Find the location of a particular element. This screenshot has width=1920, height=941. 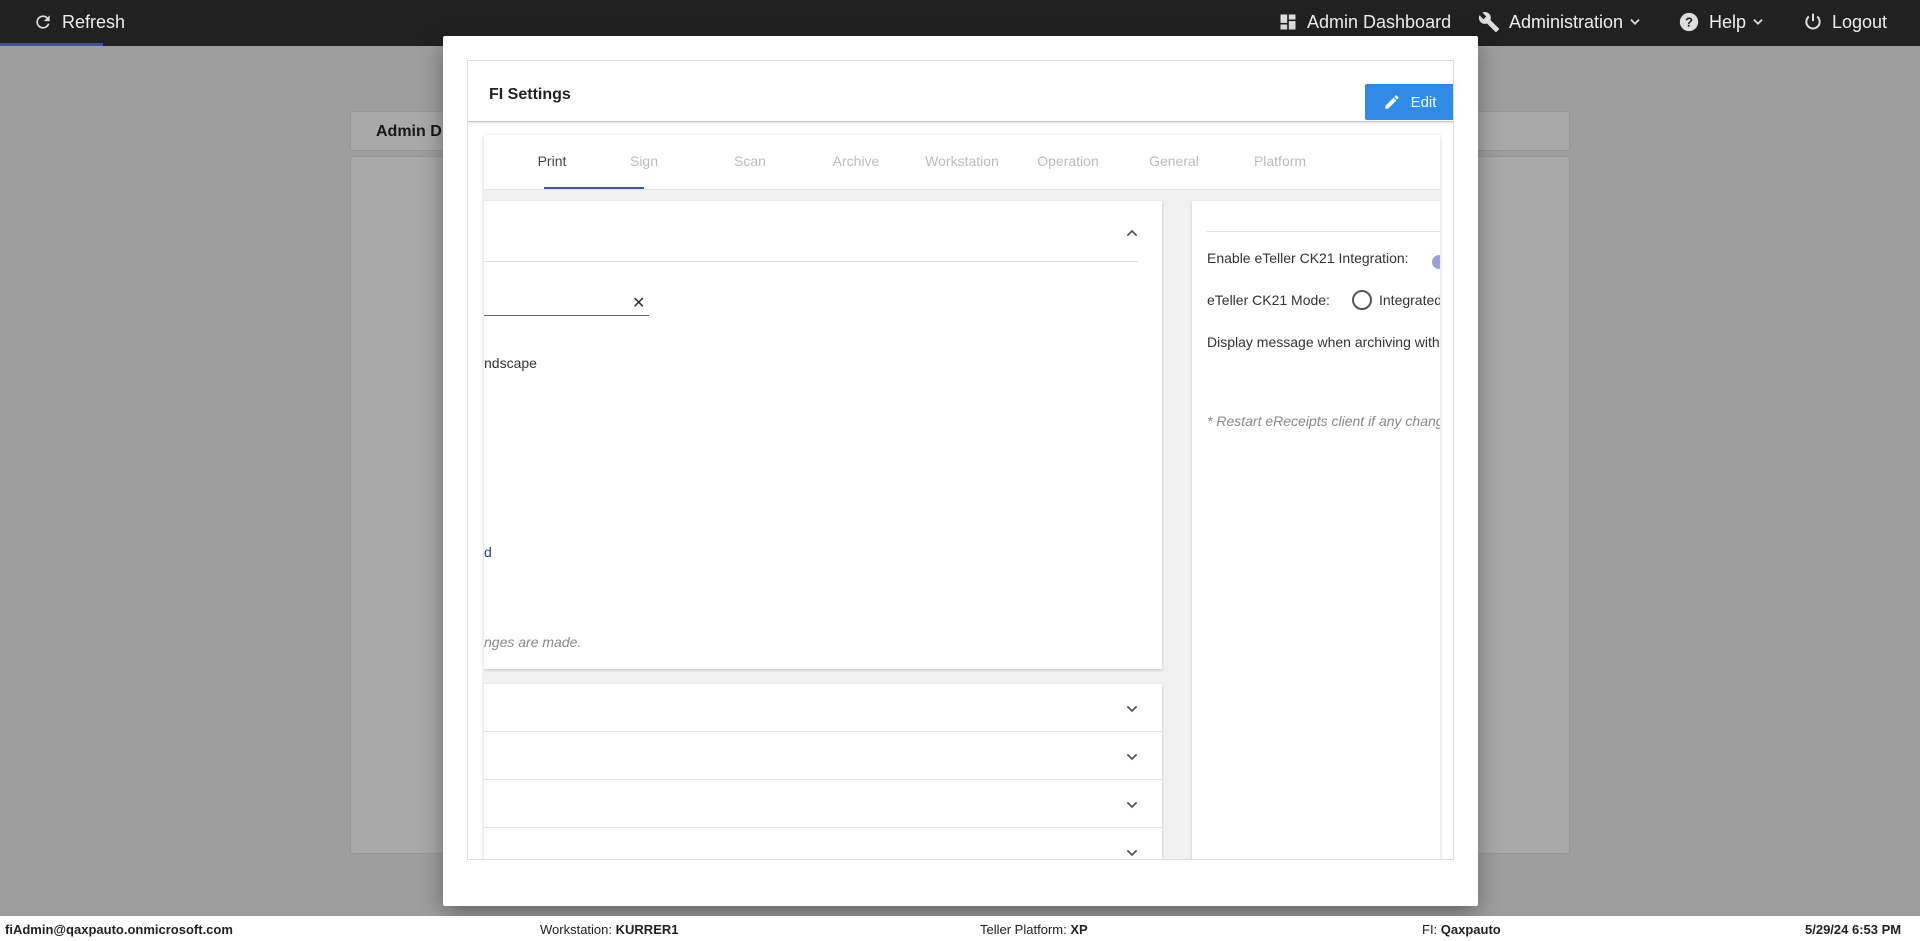

help-label: Help is located at coordinates (1728, 21).